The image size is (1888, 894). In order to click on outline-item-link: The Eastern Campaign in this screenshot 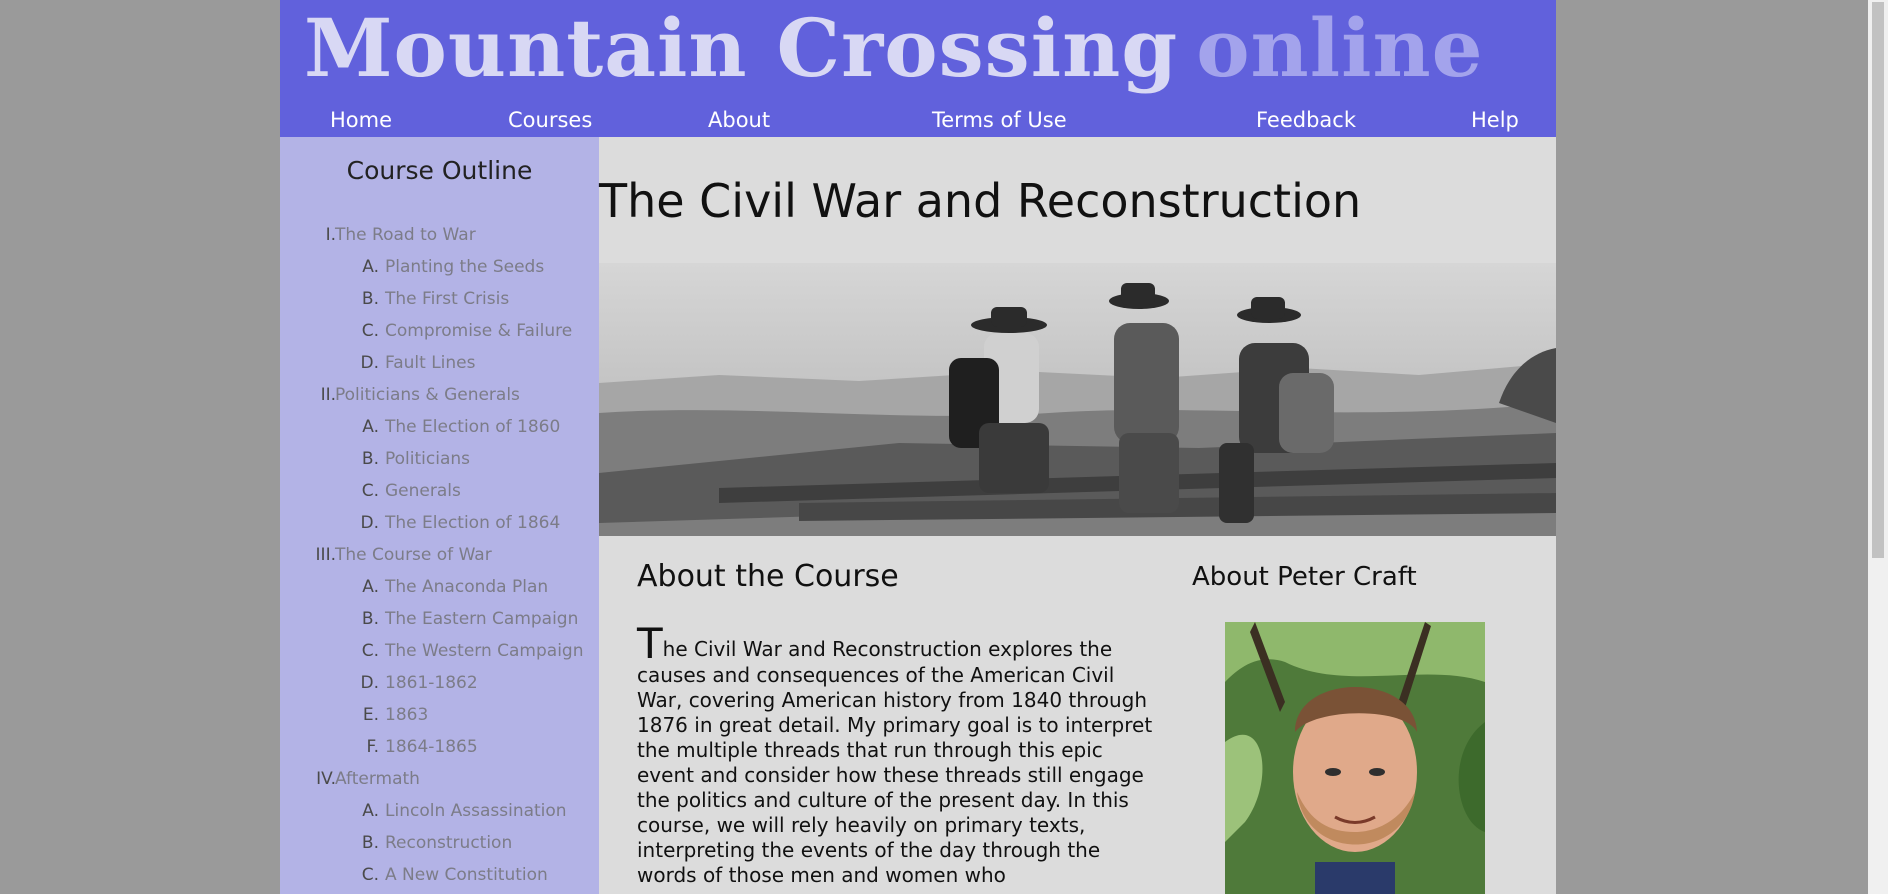, I will do `click(481, 619)`.